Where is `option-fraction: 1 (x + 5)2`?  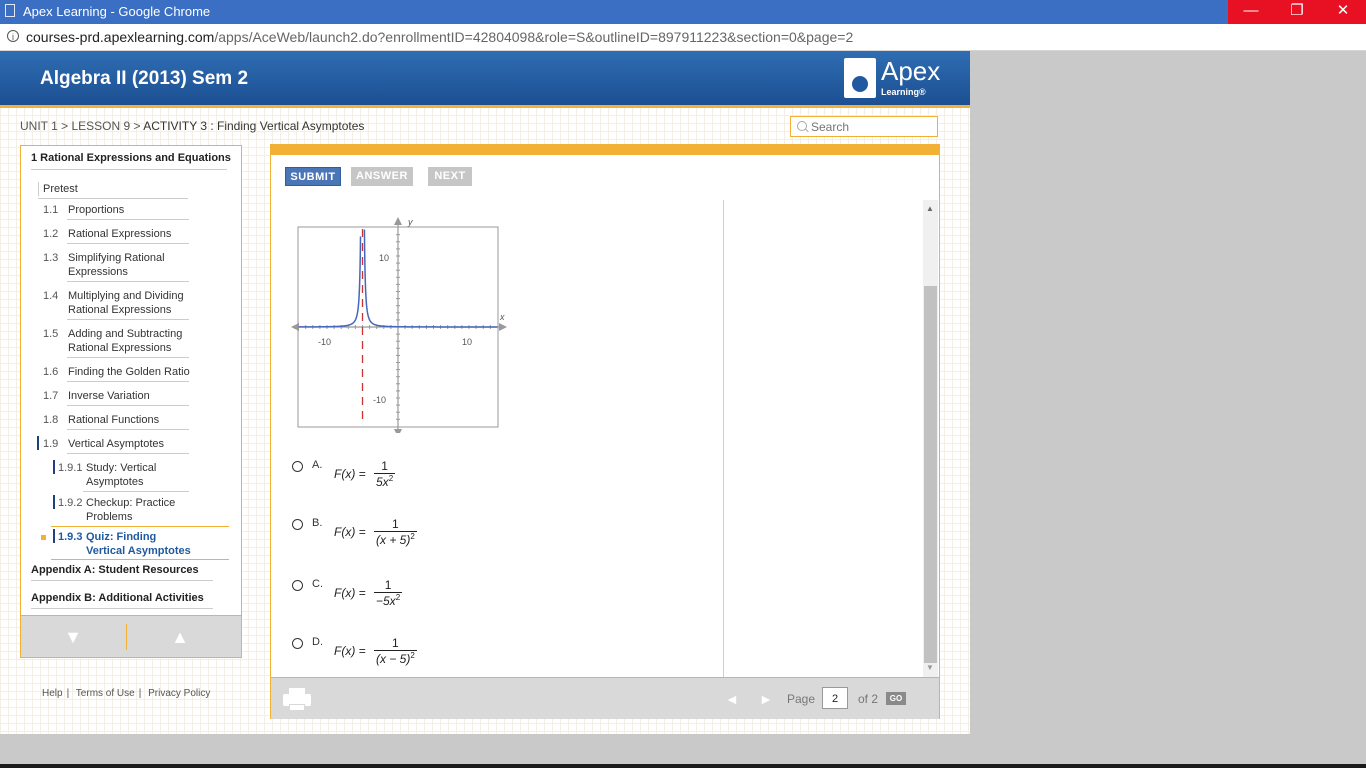
option-fraction: 1 (x + 5)2 is located at coordinates (395, 532).